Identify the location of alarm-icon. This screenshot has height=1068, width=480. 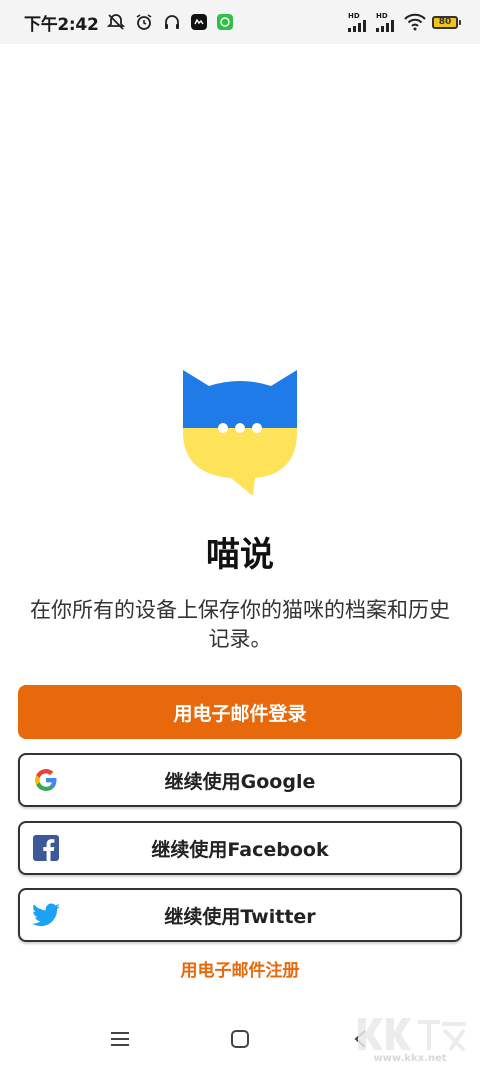
(144, 22).